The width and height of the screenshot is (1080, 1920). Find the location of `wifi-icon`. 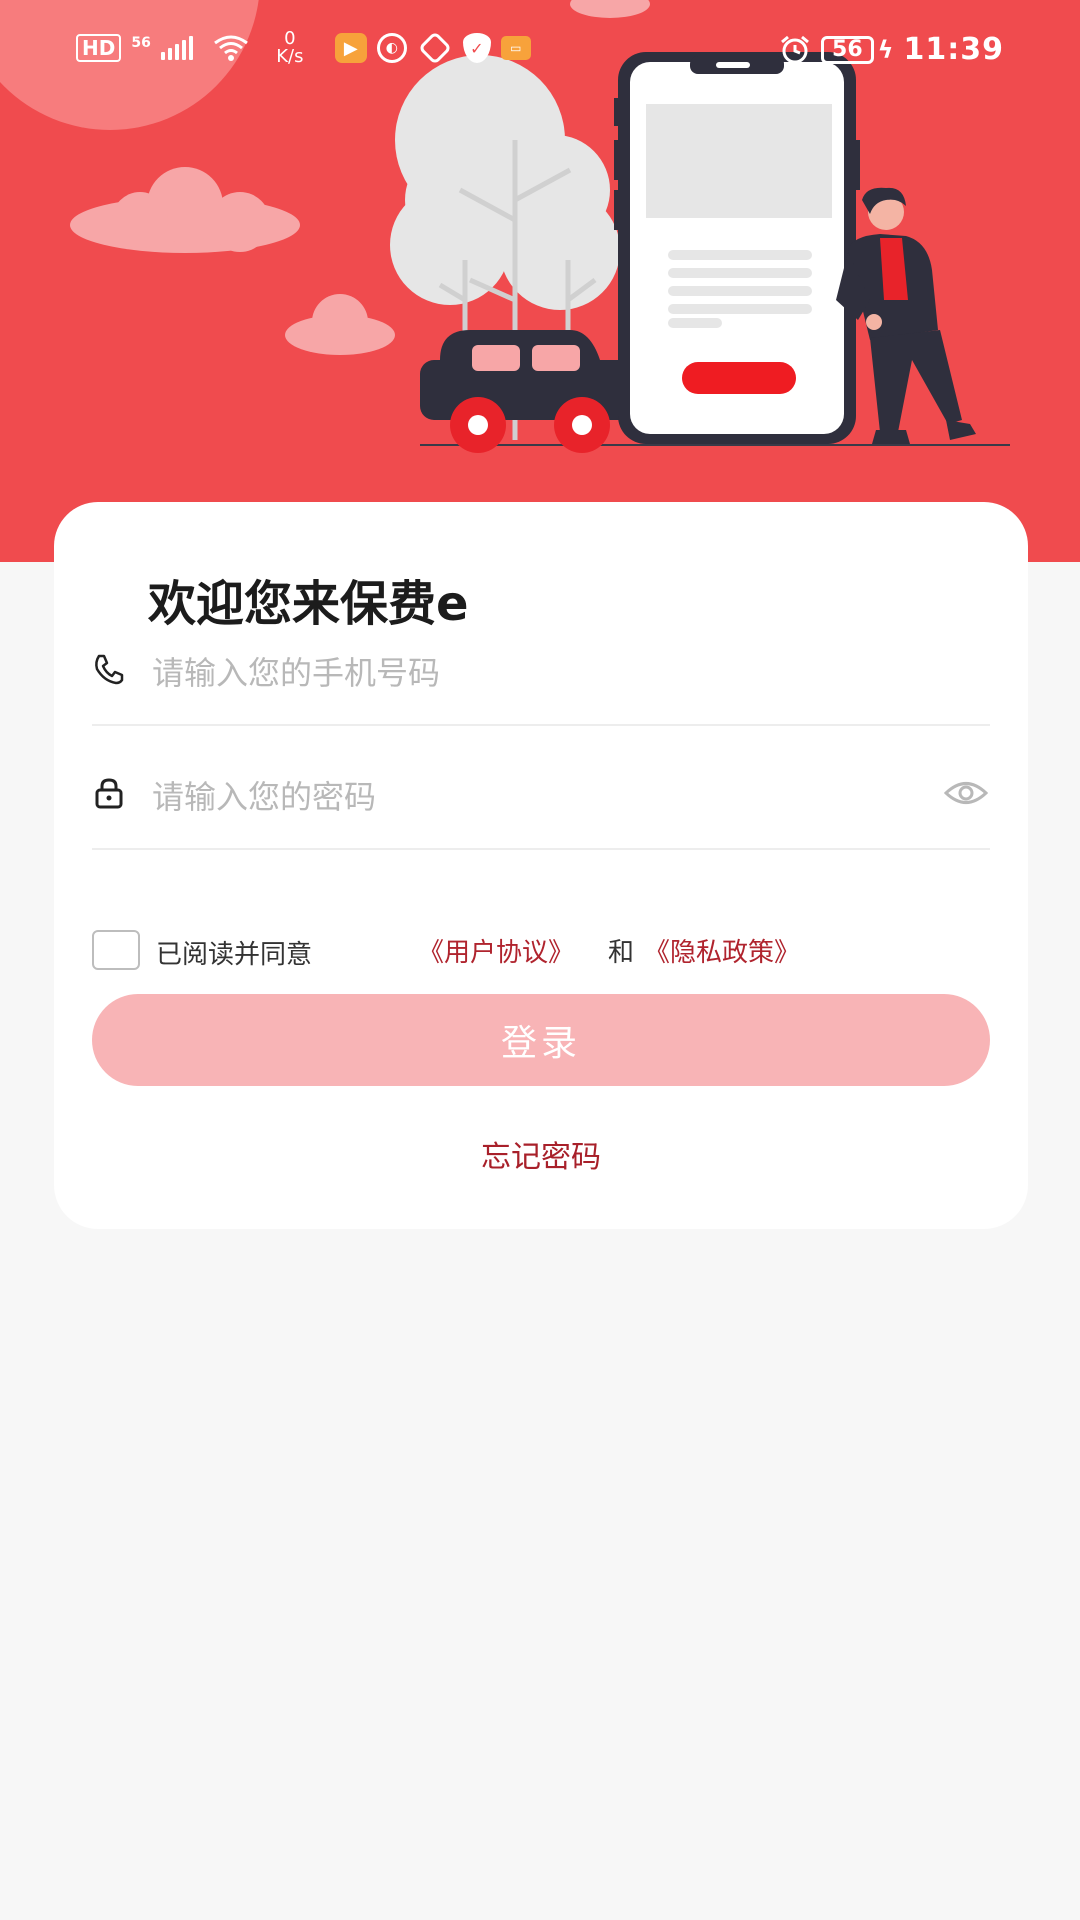

wifi-icon is located at coordinates (230, 48).